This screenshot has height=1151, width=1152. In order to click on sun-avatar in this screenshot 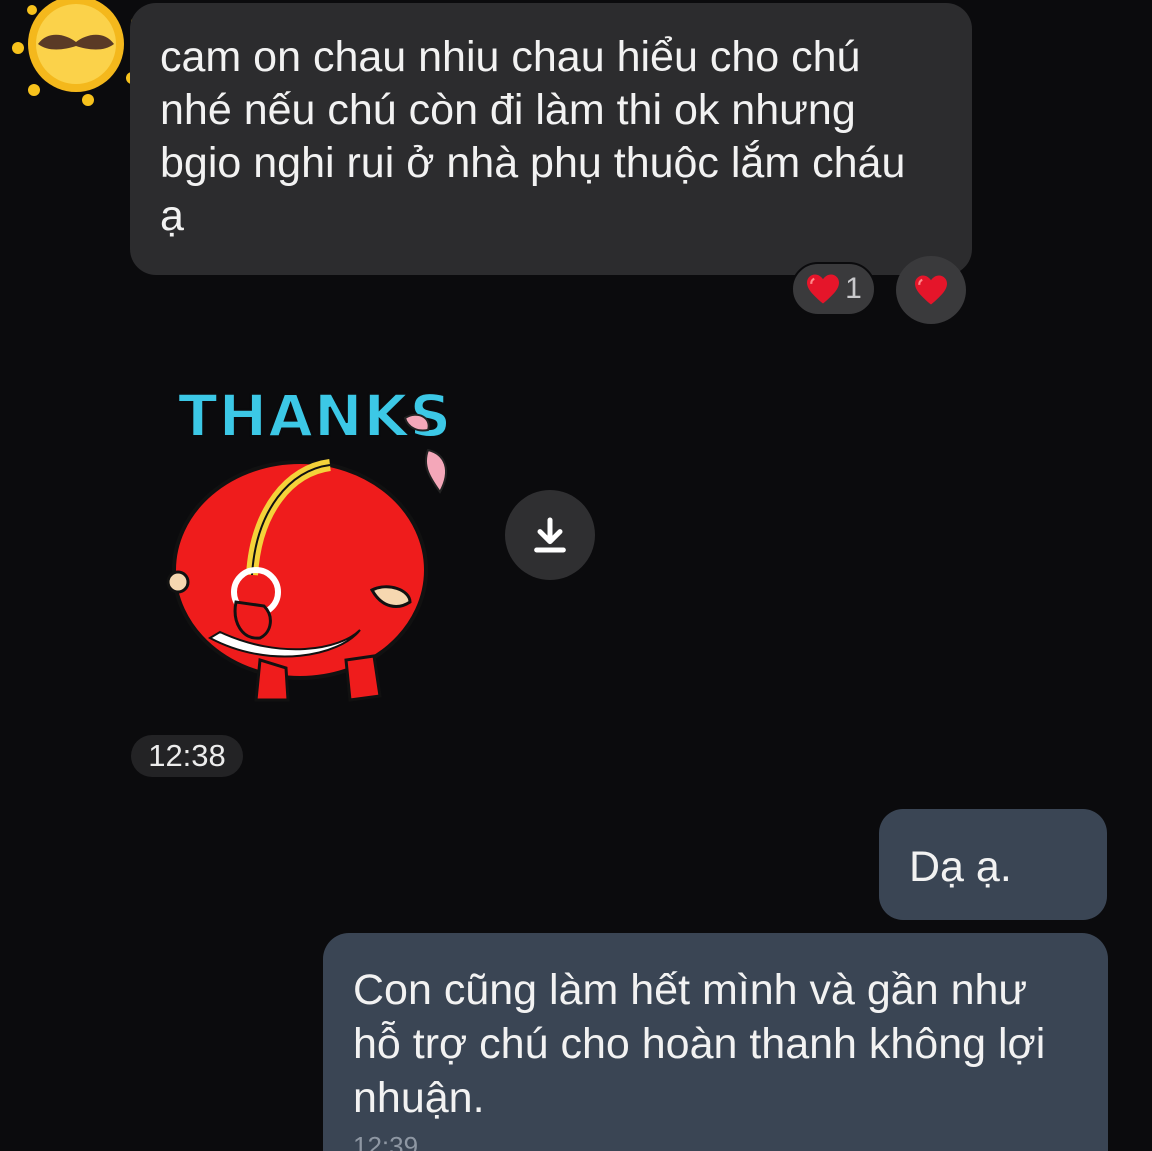, I will do `click(78, 55)`.